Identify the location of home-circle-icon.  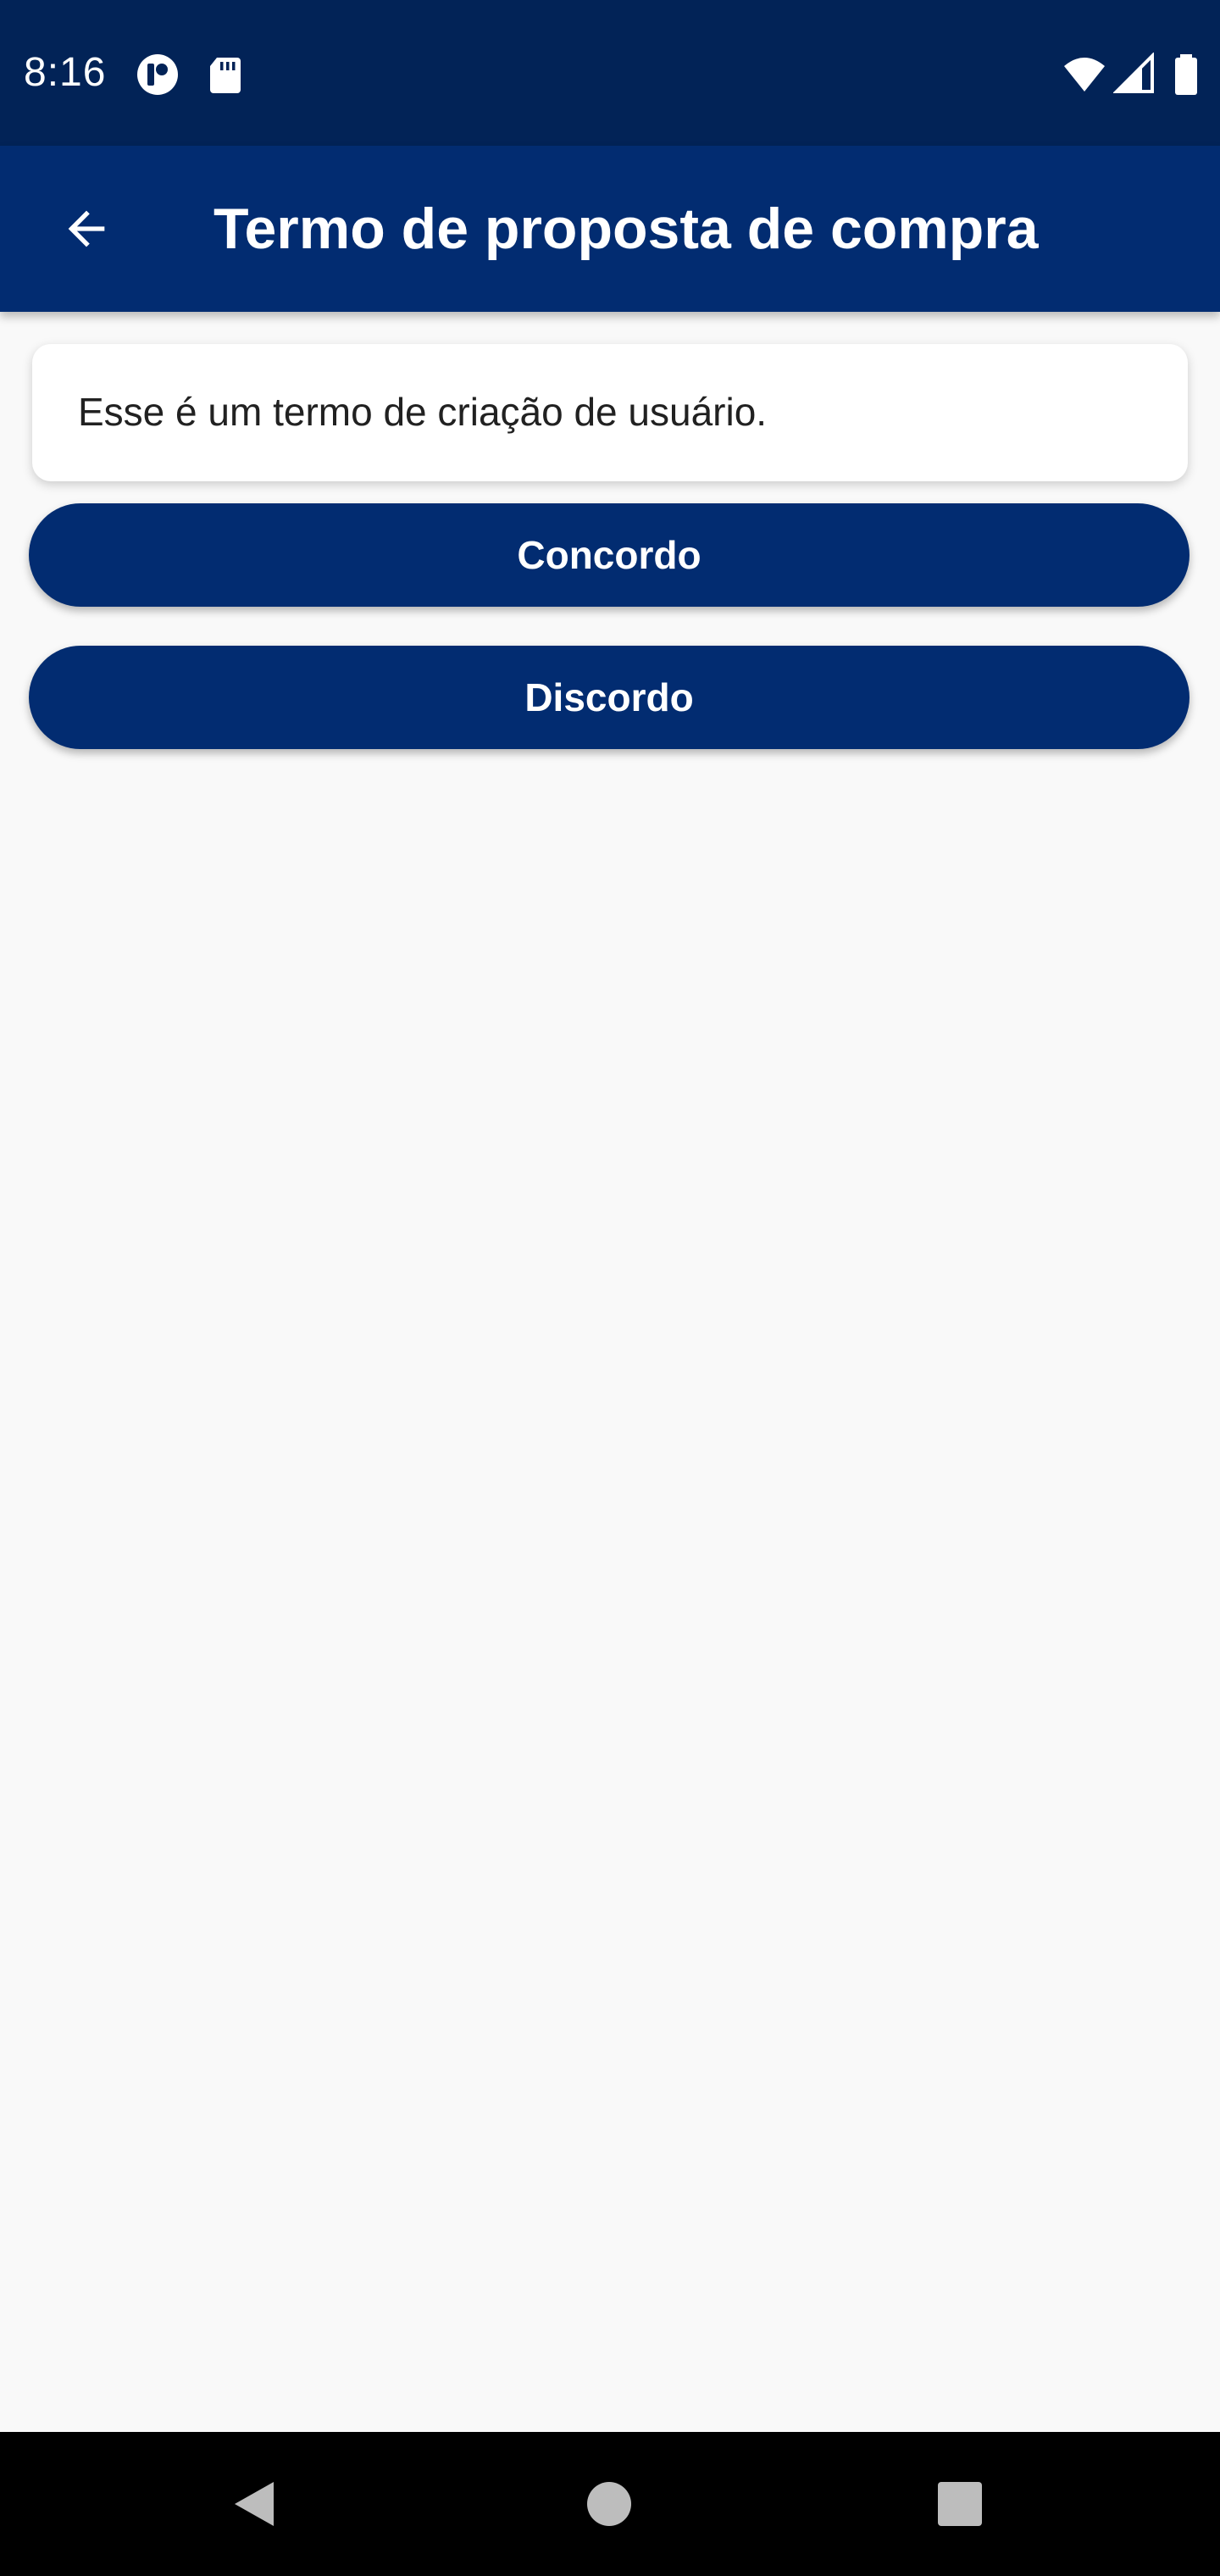
(609, 2504).